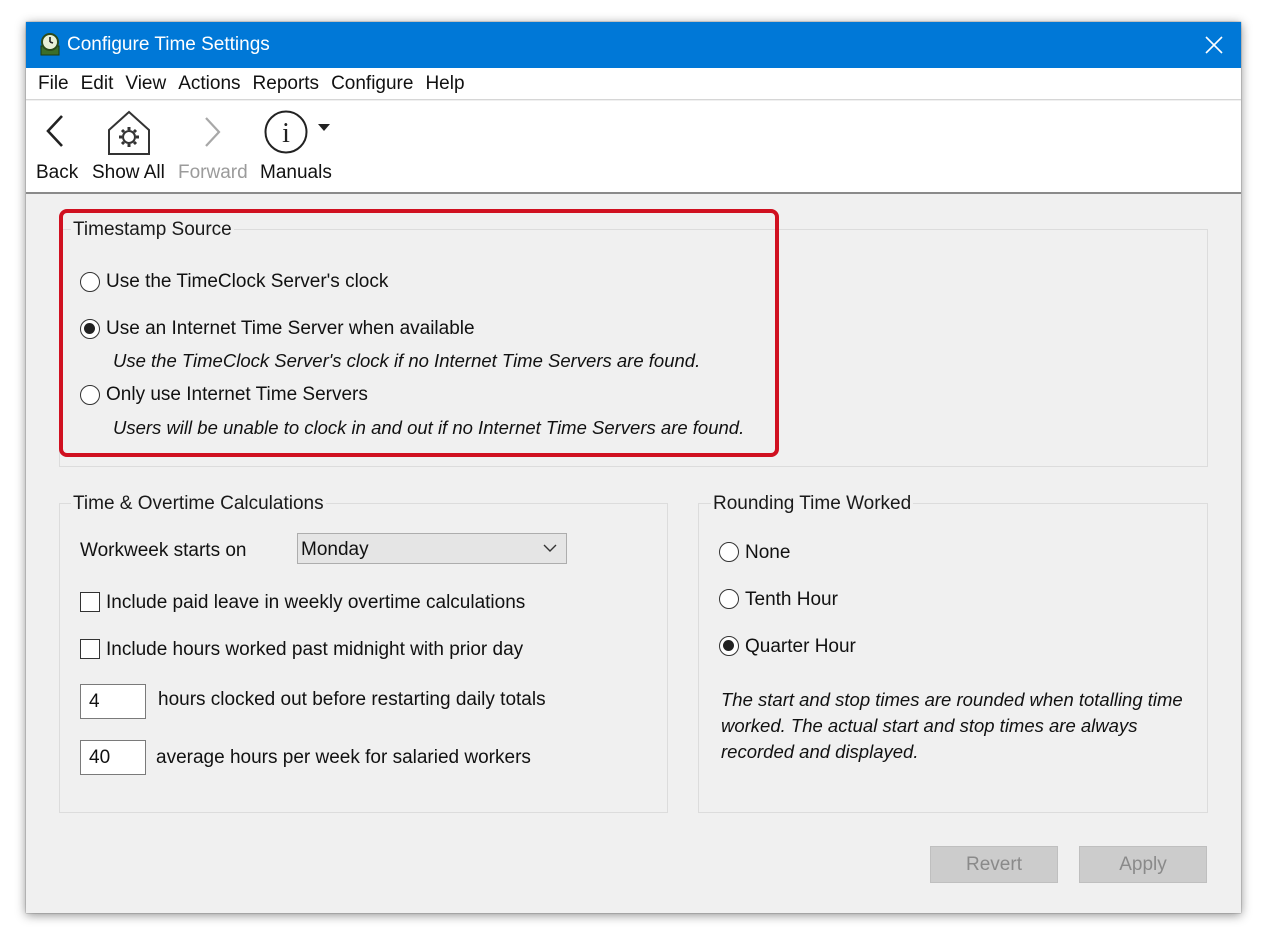 The image size is (1271, 940). What do you see at coordinates (90, 649) in the screenshot?
I see `checkbox-include-midnight` at bounding box center [90, 649].